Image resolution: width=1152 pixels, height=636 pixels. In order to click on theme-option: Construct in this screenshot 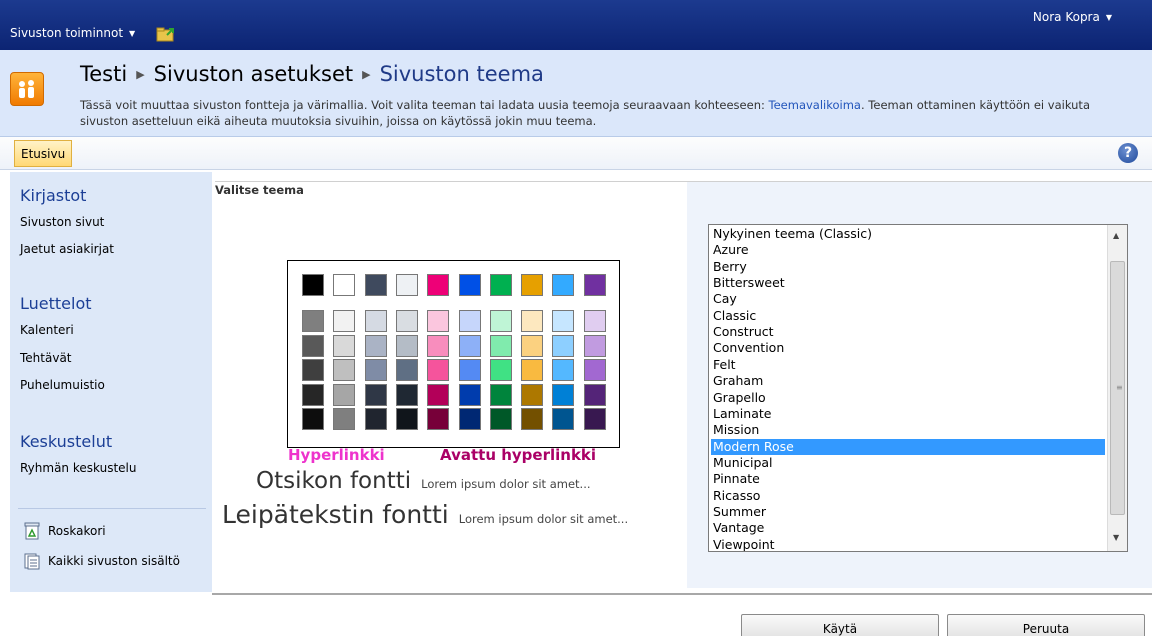, I will do `click(908, 332)`.